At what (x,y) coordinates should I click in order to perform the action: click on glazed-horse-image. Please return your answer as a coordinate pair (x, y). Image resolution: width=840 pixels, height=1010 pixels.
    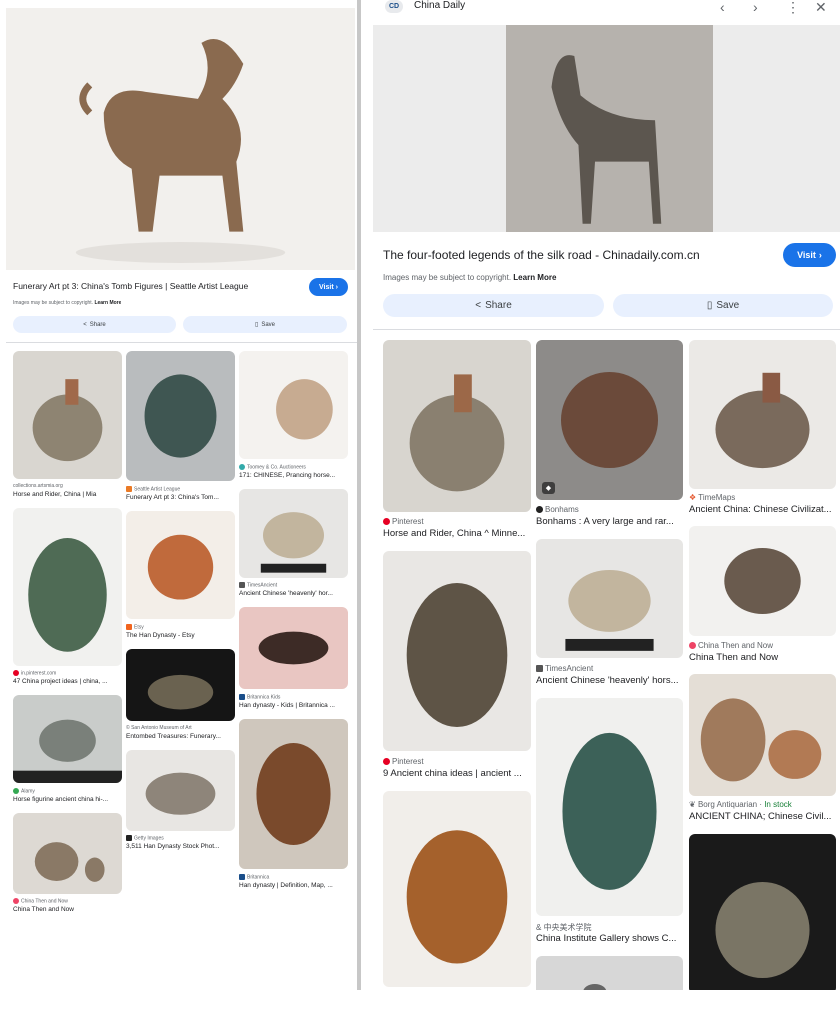
    Looking at the image, I should click on (293, 794).